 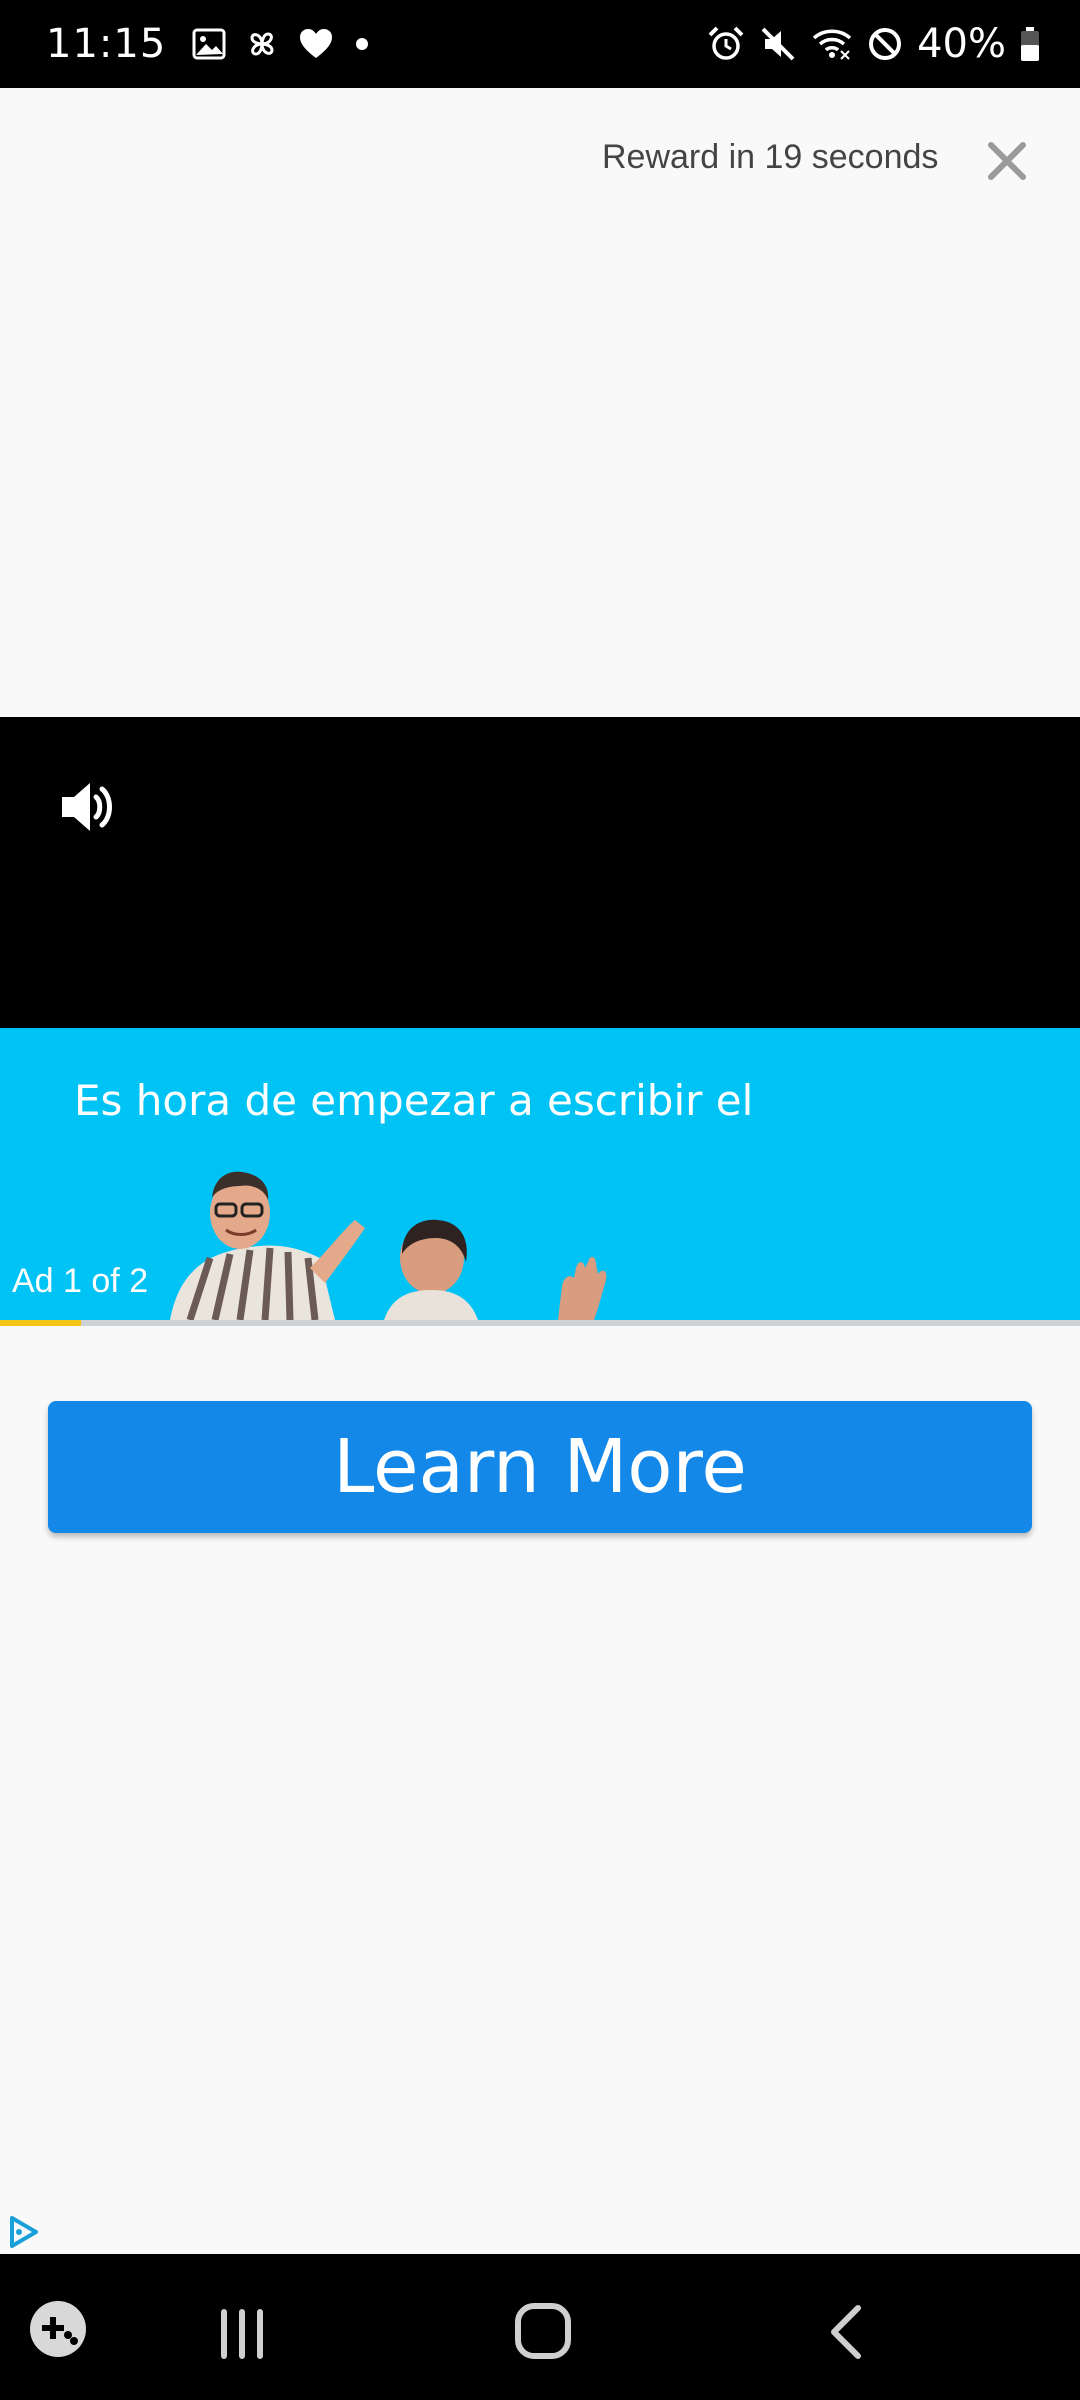 What do you see at coordinates (540, 44) in the screenshot?
I see `status-bar: 11:15 40%` at bounding box center [540, 44].